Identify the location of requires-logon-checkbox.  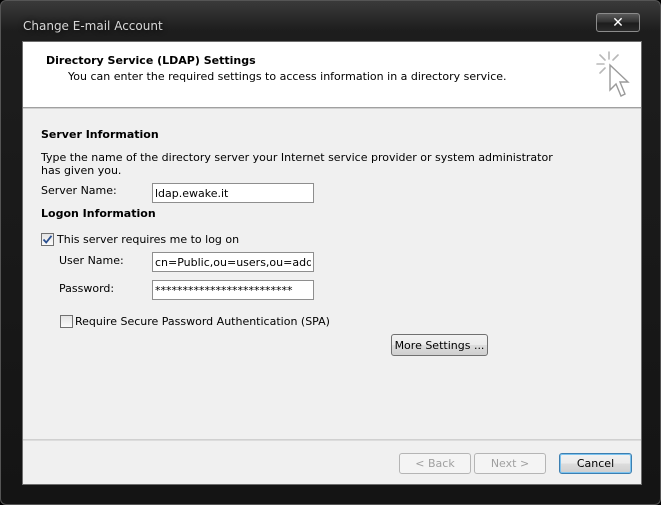
(47, 239).